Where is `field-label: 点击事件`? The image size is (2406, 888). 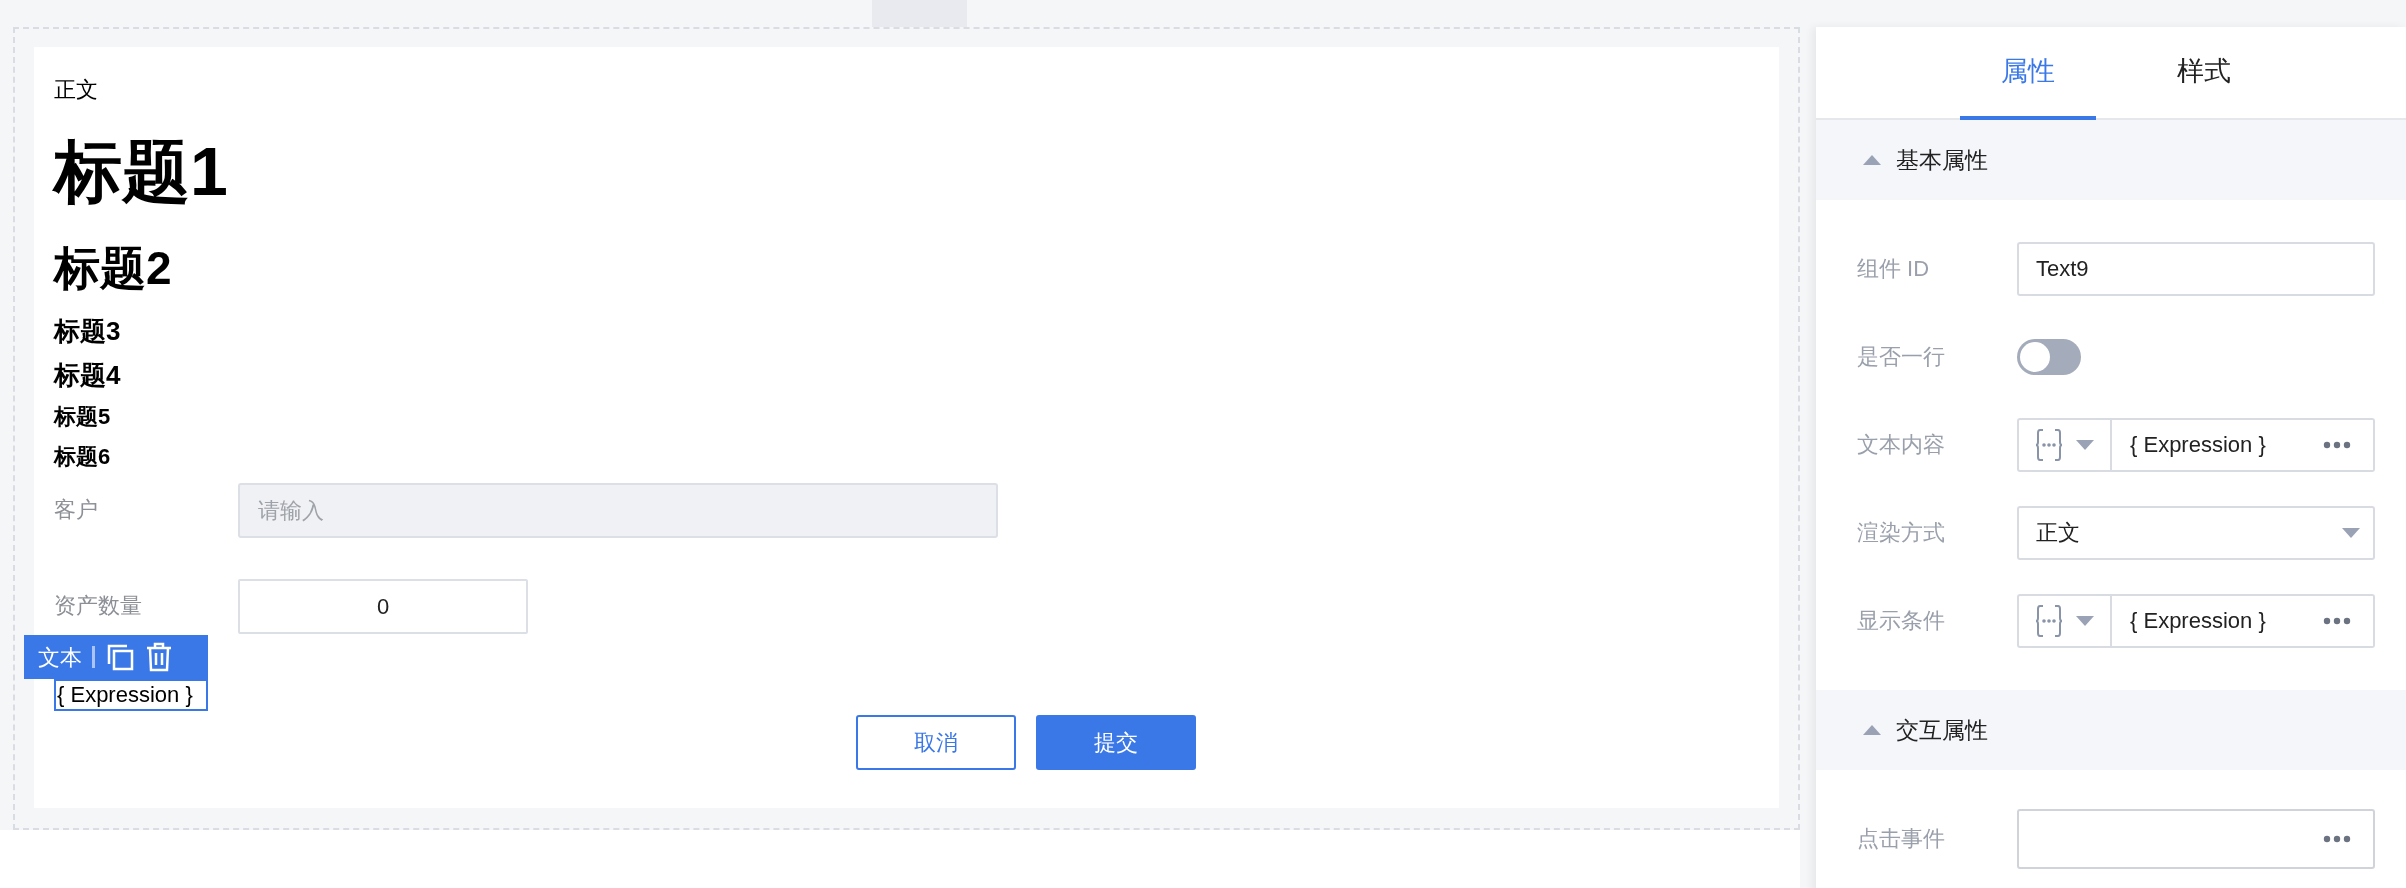 field-label: 点击事件 is located at coordinates (1901, 839).